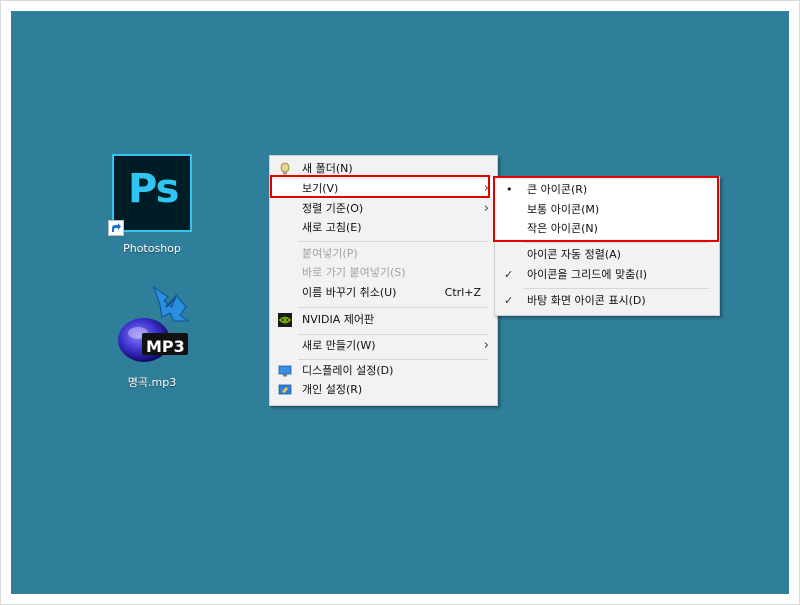  I want to click on icon-size-highlight-box, so click(606, 209).